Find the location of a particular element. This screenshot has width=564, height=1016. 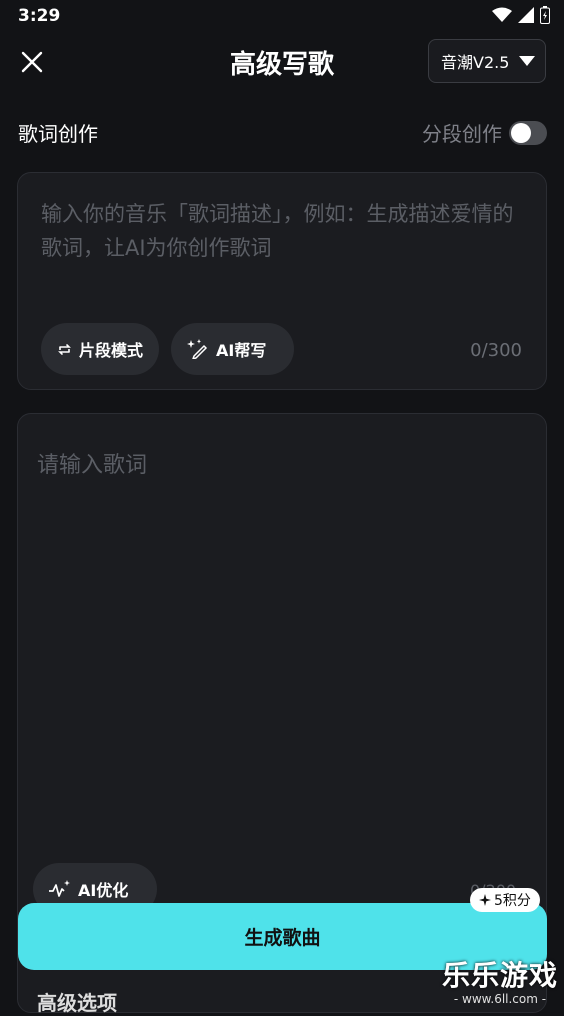

segment-mode-button: 片段模式 is located at coordinates (100, 349).